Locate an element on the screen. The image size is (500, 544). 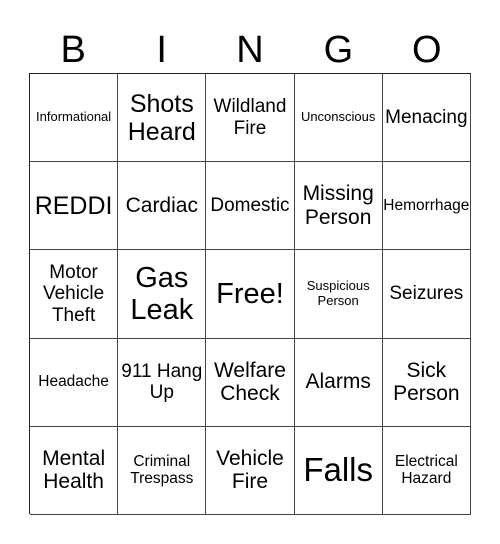
bingo-cell: Unconscious is located at coordinates (338, 118).